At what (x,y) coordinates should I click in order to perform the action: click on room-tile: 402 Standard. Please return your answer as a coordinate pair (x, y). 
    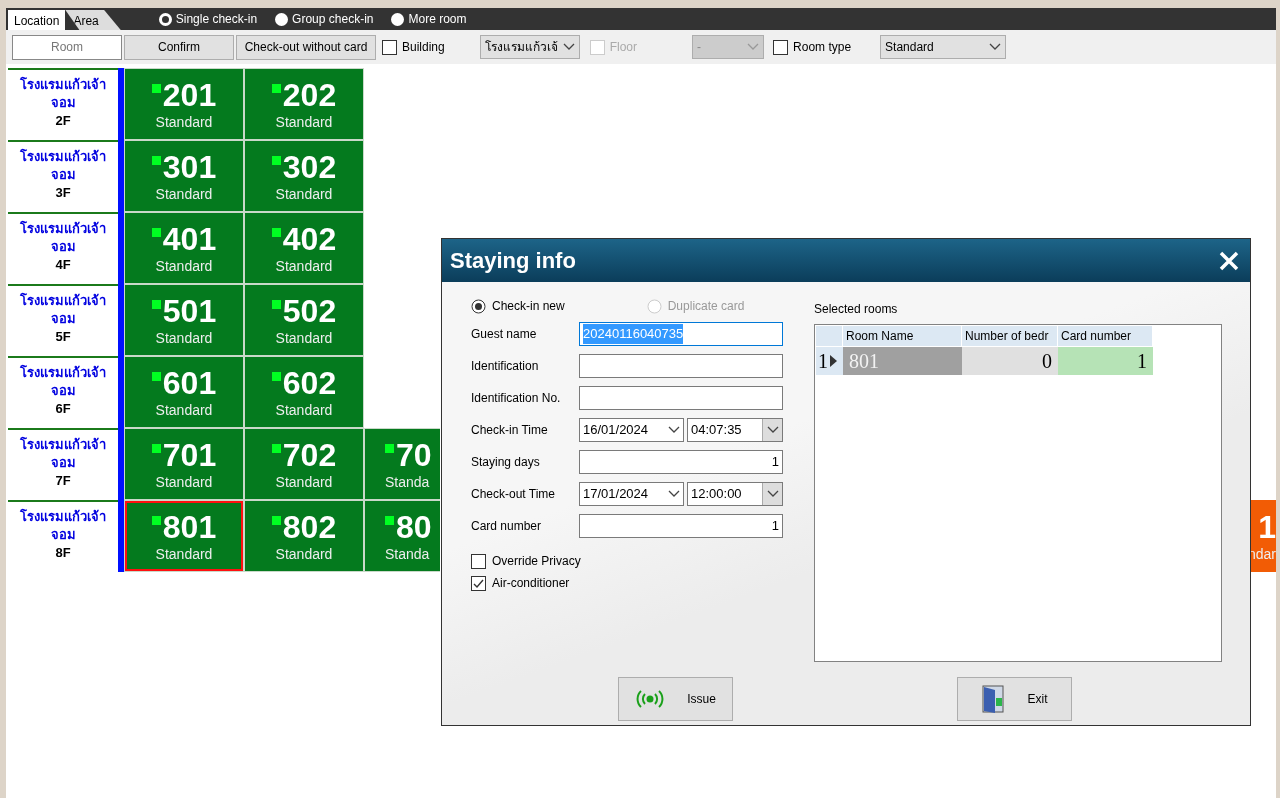
    Looking at the image, I should click on (304, 248).